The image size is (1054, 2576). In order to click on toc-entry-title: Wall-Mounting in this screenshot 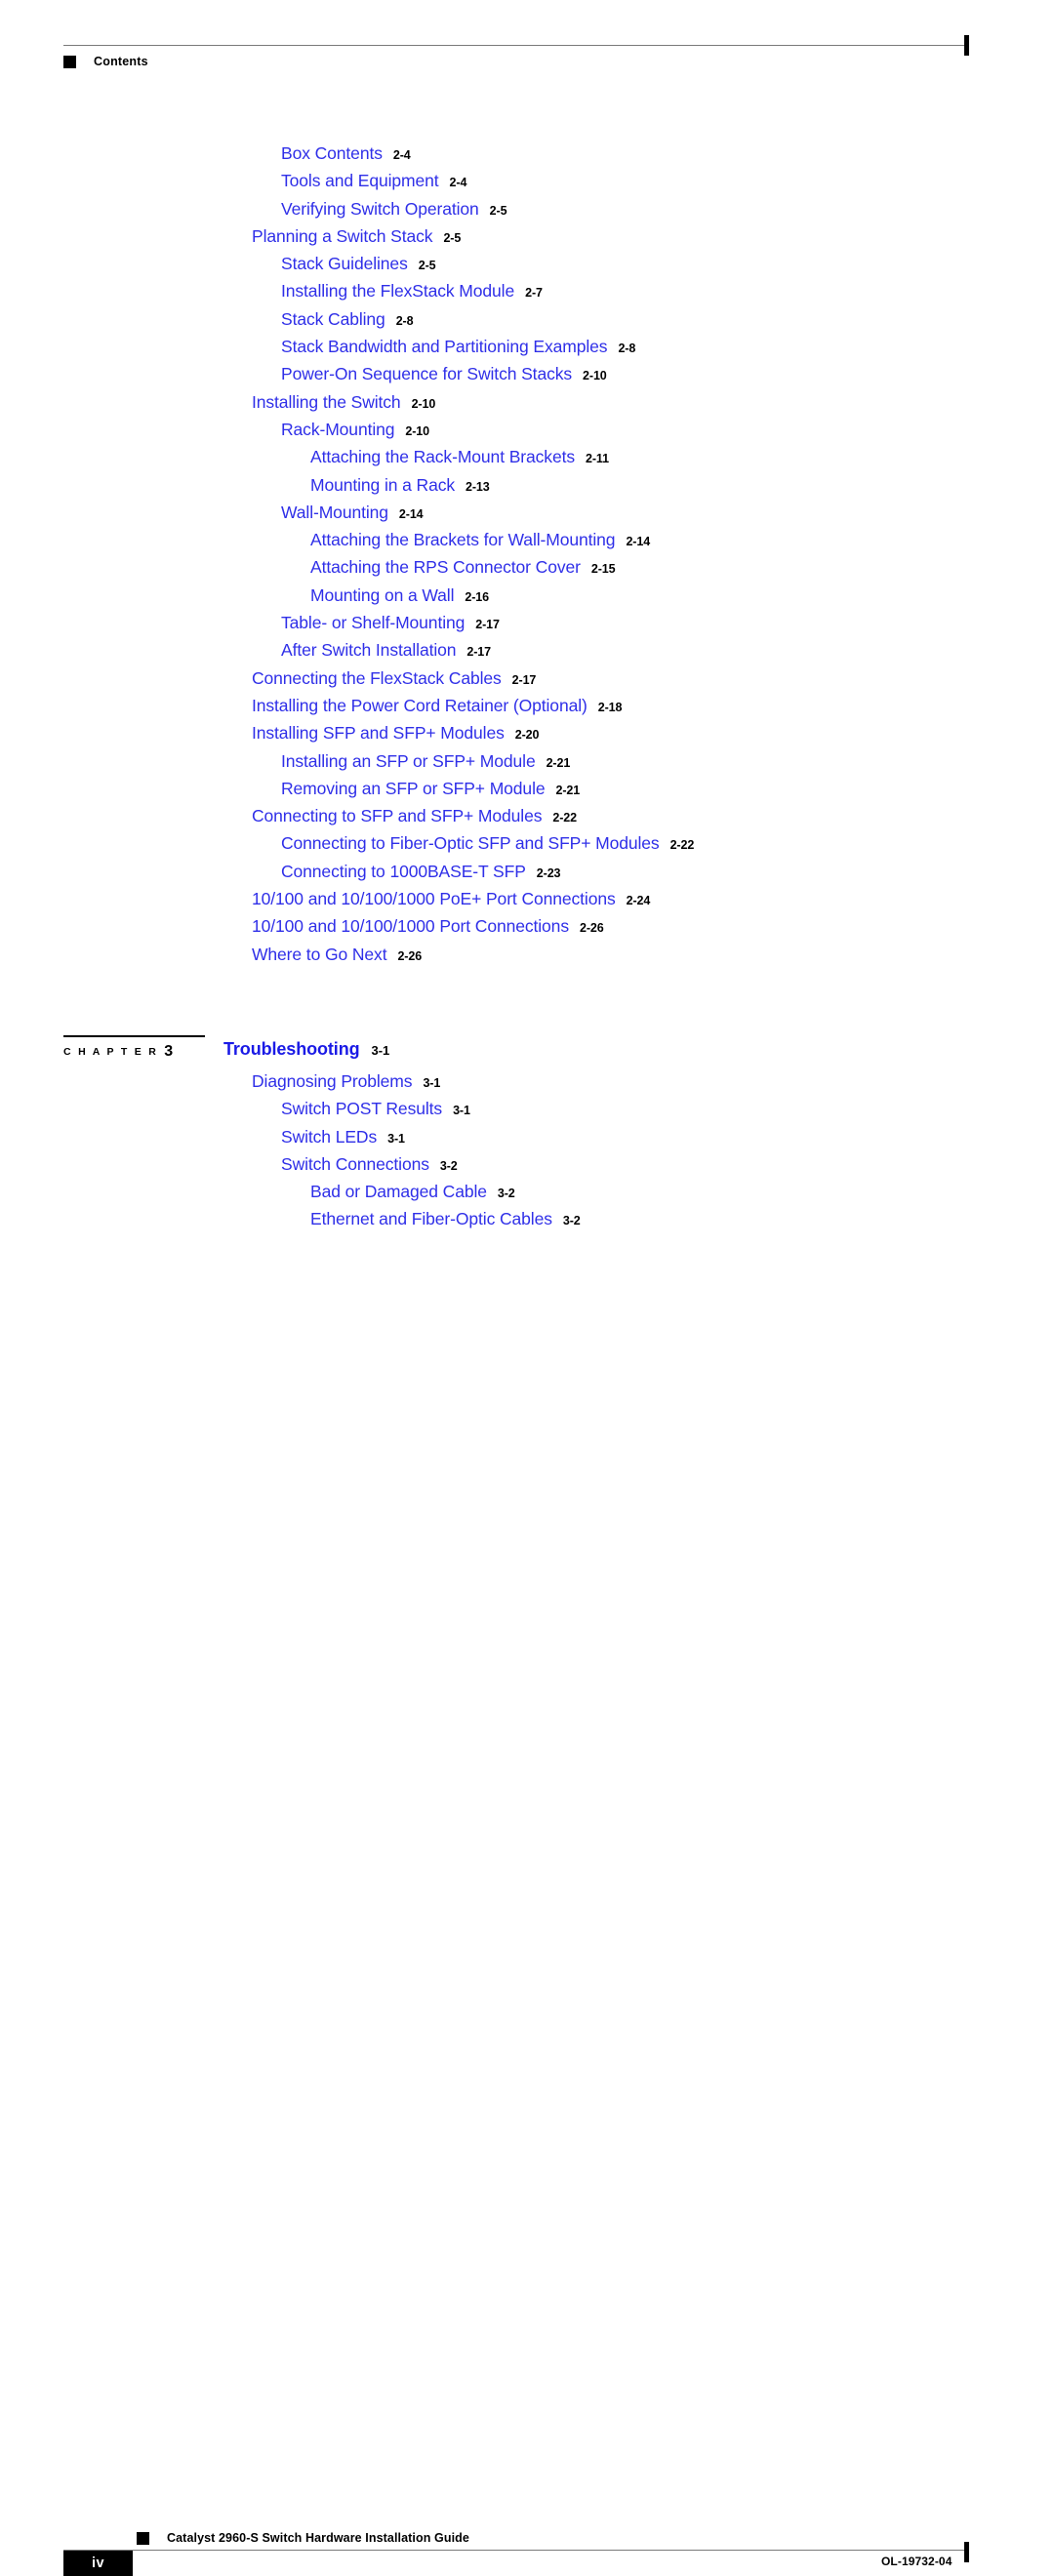, I will do `click(334, 512)`.